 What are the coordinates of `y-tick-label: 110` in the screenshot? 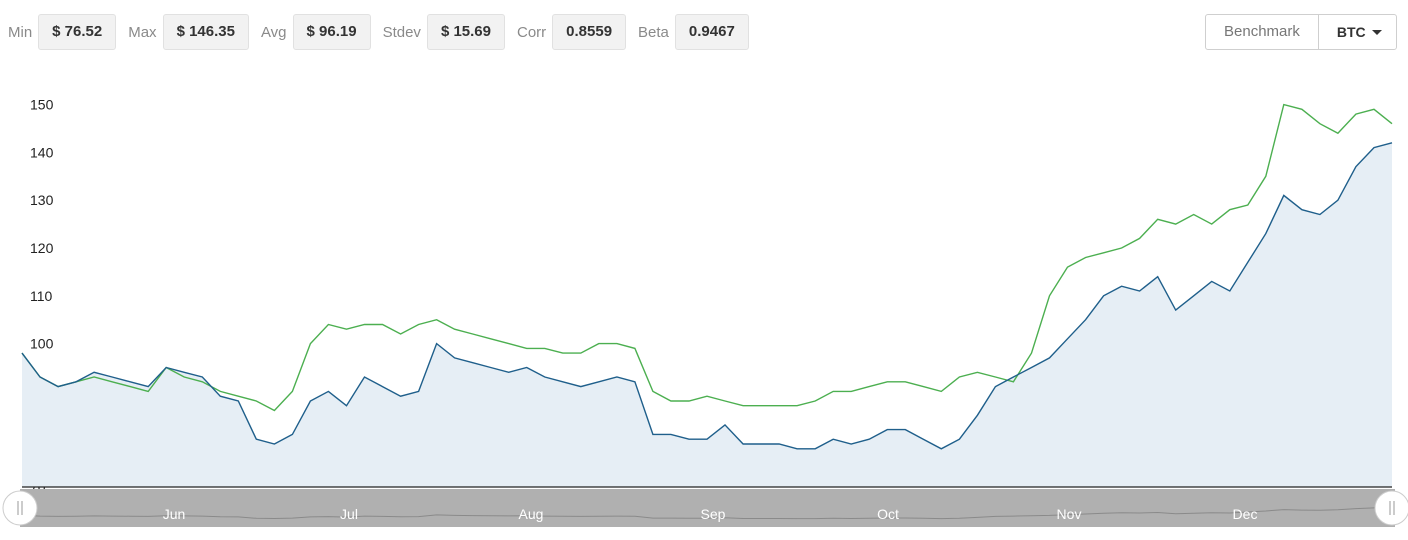 It's located at (41, 296).